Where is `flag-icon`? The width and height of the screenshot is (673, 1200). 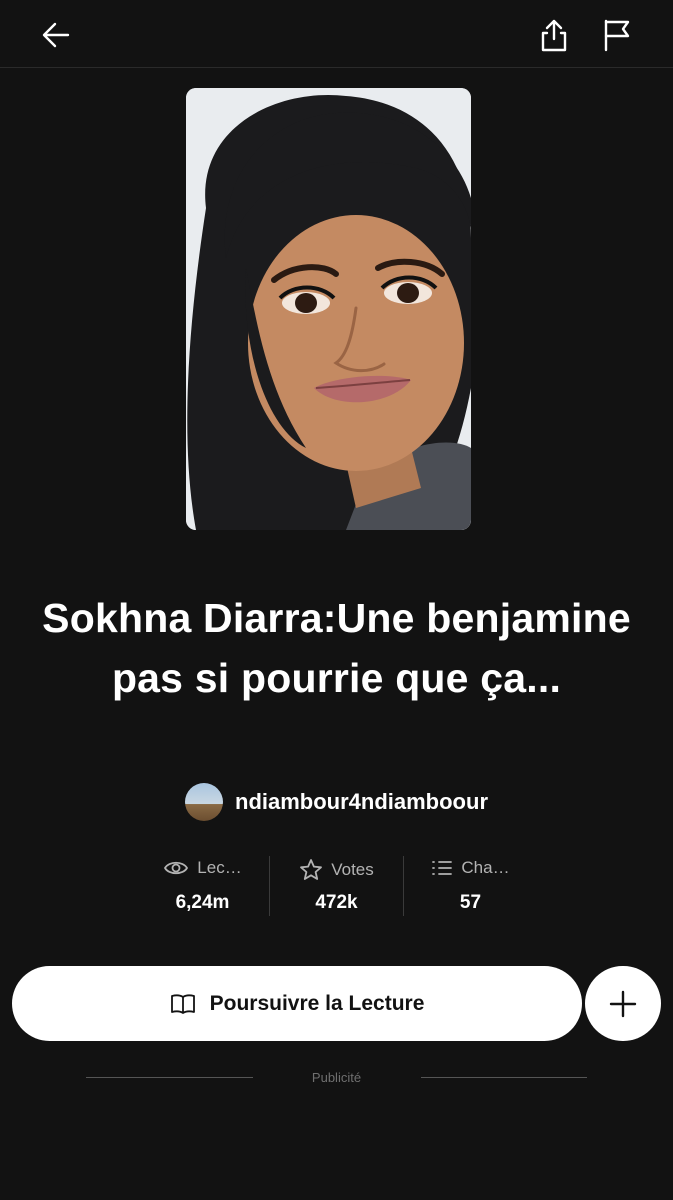
flag-icon is located at coordinates (617, 35).